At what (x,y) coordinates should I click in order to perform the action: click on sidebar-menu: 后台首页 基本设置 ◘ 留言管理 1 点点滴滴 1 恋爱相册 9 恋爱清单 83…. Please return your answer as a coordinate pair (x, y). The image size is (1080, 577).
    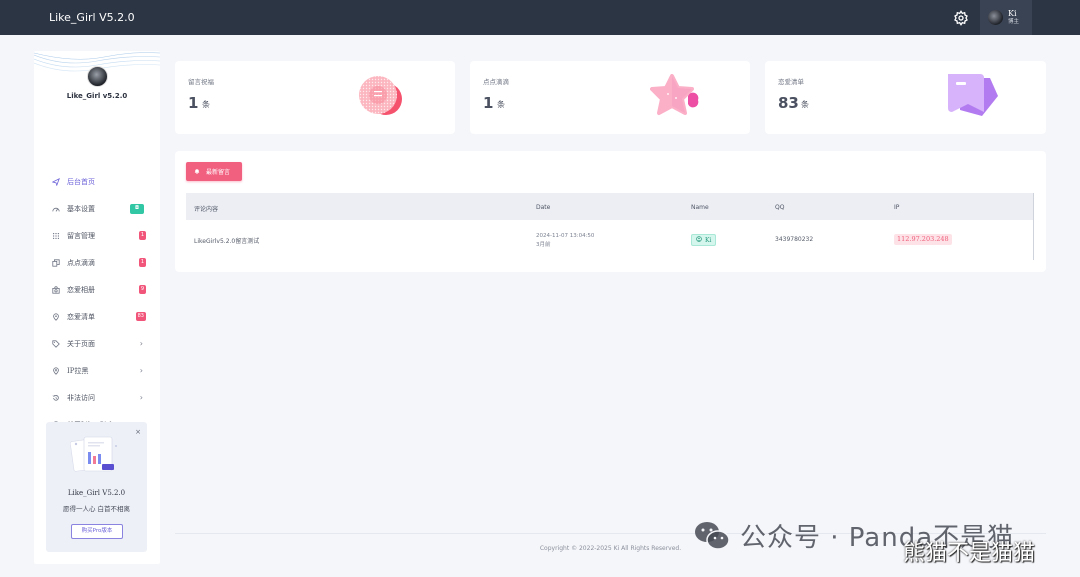
    Looking at the image, I should click on (97, 303).